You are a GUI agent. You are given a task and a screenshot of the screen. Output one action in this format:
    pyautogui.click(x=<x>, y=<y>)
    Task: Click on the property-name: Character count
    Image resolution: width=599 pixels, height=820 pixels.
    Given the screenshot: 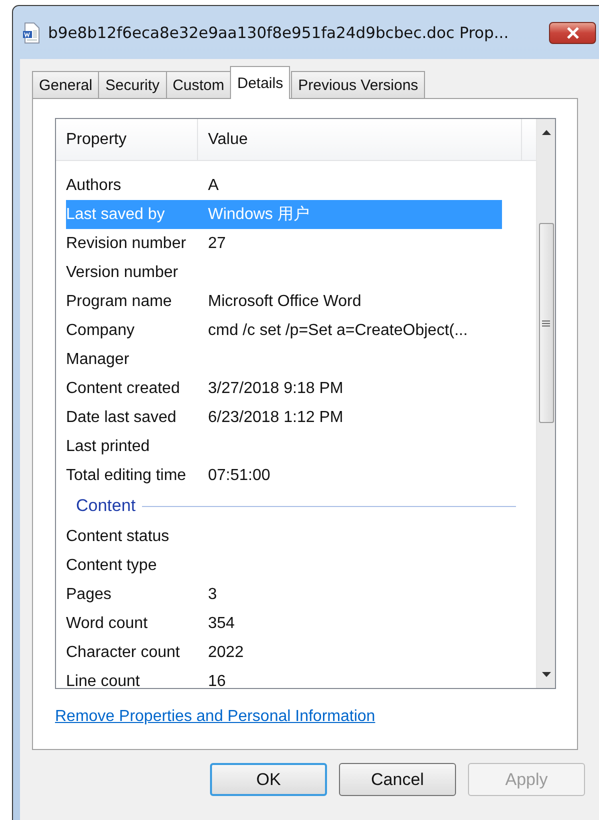 What is the action you would take?
    pyautogui.click(x=123, y=653)
    